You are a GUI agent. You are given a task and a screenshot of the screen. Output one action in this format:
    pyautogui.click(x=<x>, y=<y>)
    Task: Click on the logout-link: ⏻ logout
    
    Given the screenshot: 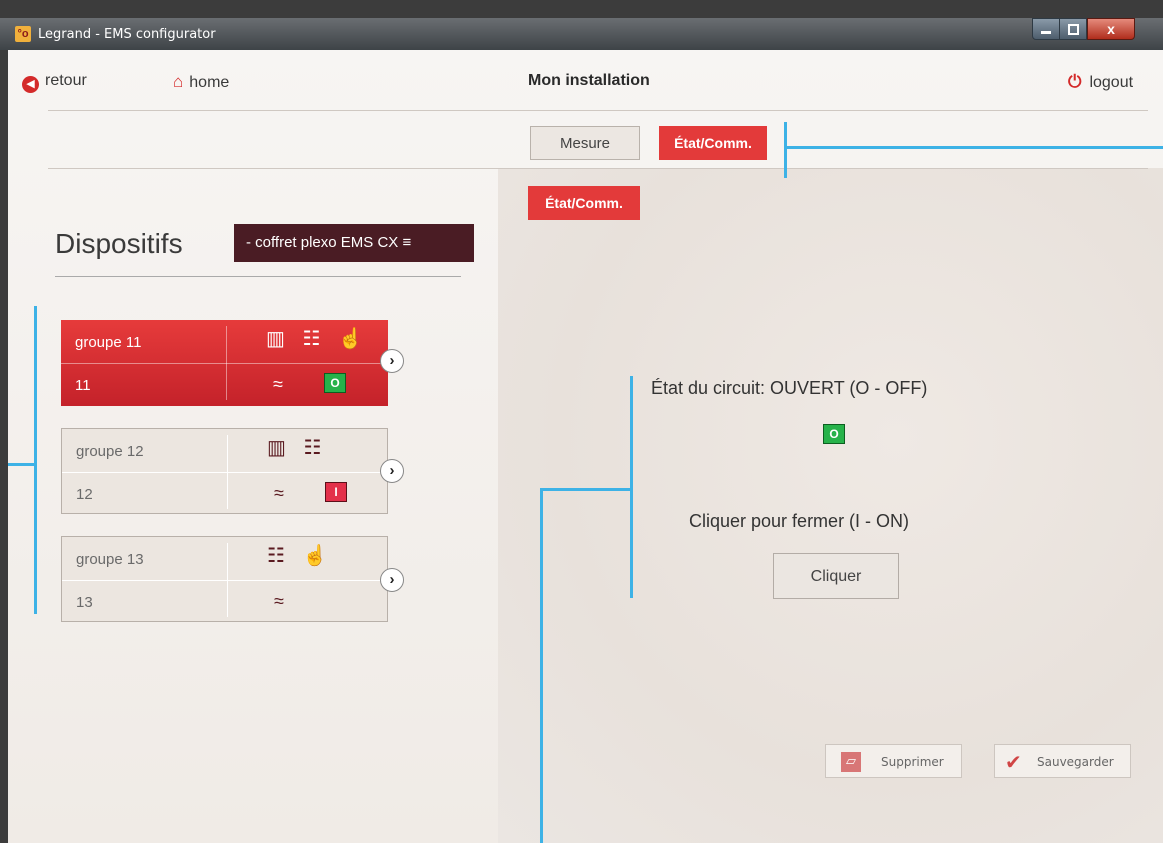 What is the action you would take?
    pyautogui.click(x=1100, y=82)
    